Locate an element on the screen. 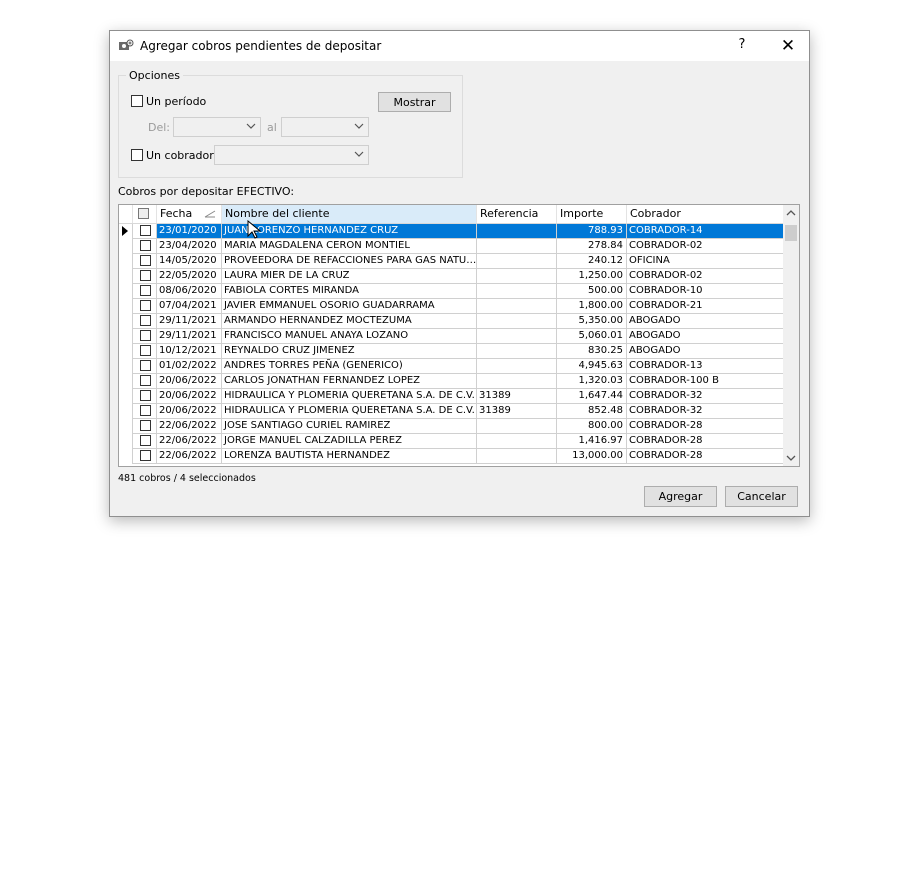  cell-importe: 5,060.01 is located at coordinates (592, 336).